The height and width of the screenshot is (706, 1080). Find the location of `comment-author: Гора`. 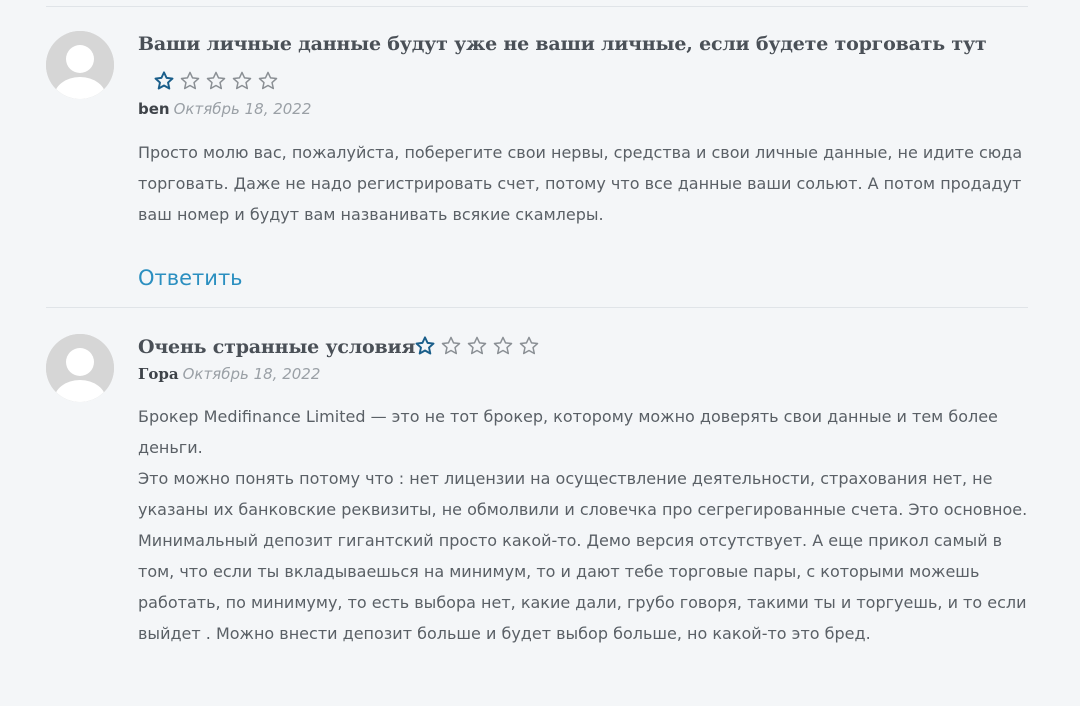

comment-author: Гора is located at coordinates (158, 374).